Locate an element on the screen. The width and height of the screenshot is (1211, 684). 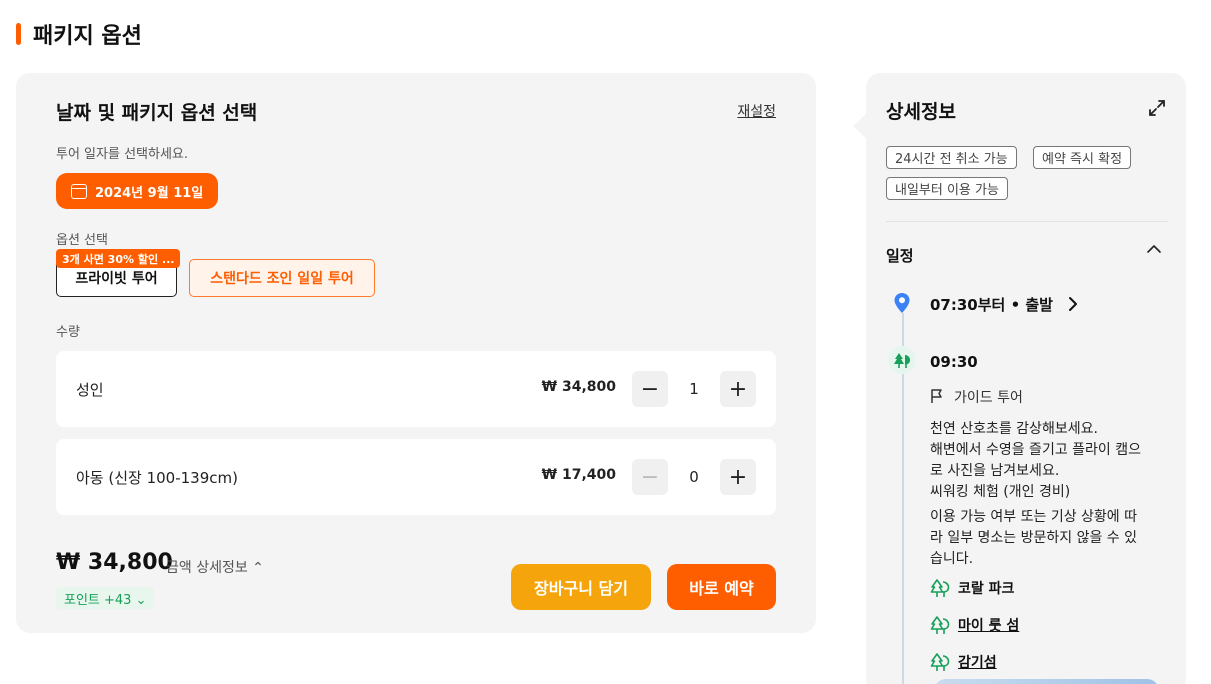
description-line: 천연 산호초를 감상해보세요. is located at coordinates (1014, 429).